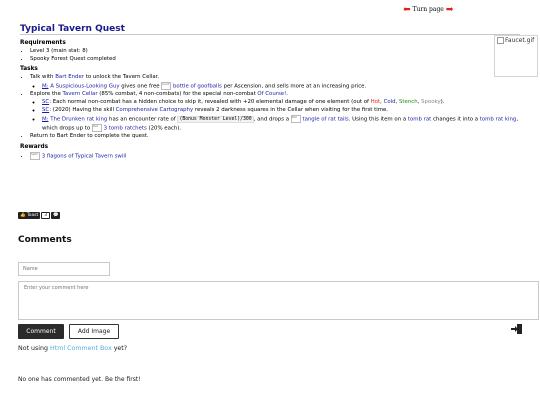 This screenshot has width=540, height=405. What do you see at coordinates (455, 119) in the screenshot?
I see `task-text: changes it into a` at bounding box center [455, 119].